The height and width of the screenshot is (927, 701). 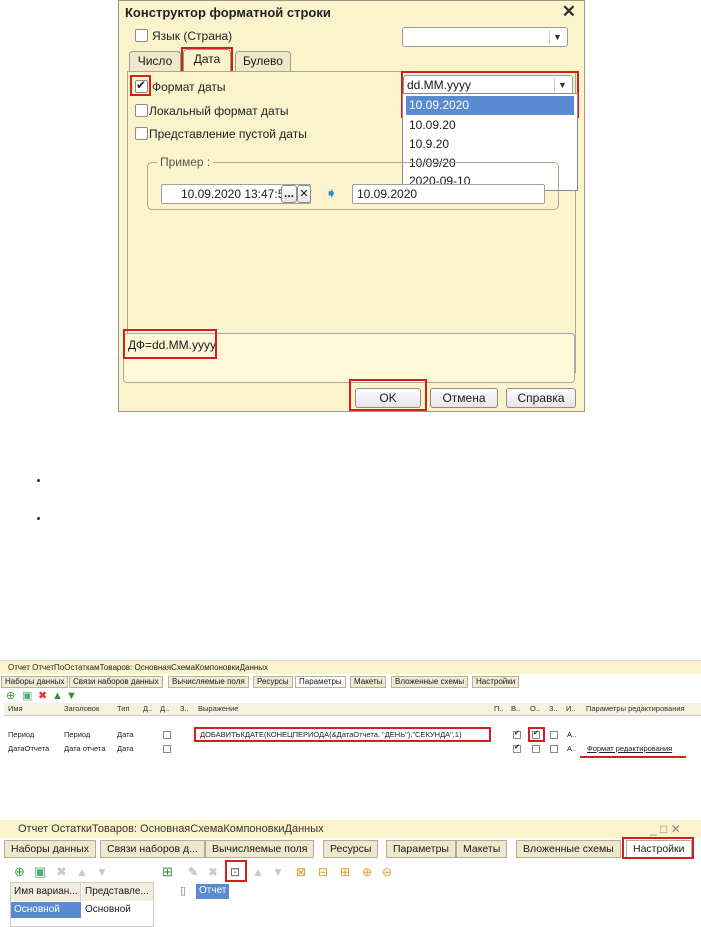 What do you see at coordinates (236, 194) in the screenshot?
I see `example-input-value: 10.09.2020 13:47:54` at bounding box center [236, 194].